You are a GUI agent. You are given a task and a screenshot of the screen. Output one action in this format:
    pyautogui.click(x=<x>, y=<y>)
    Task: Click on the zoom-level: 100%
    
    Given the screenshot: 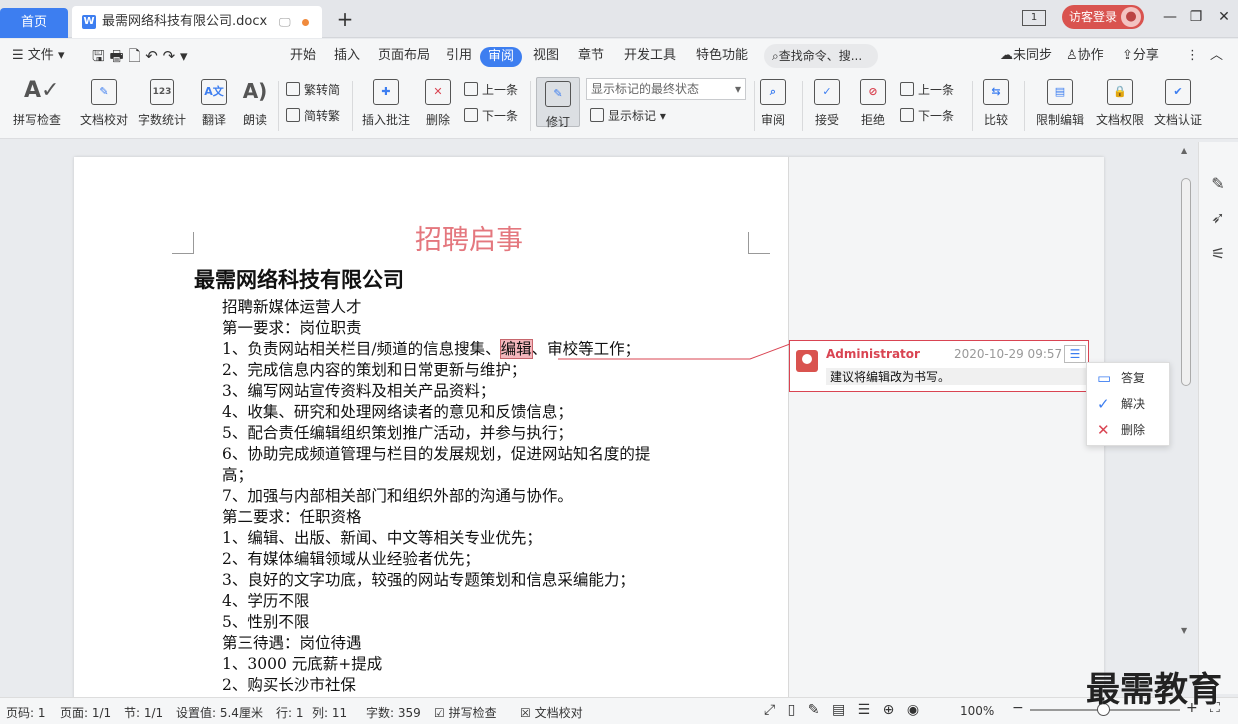 What is the action you would take?
    pyautogui.click(x=977, y=711)
    